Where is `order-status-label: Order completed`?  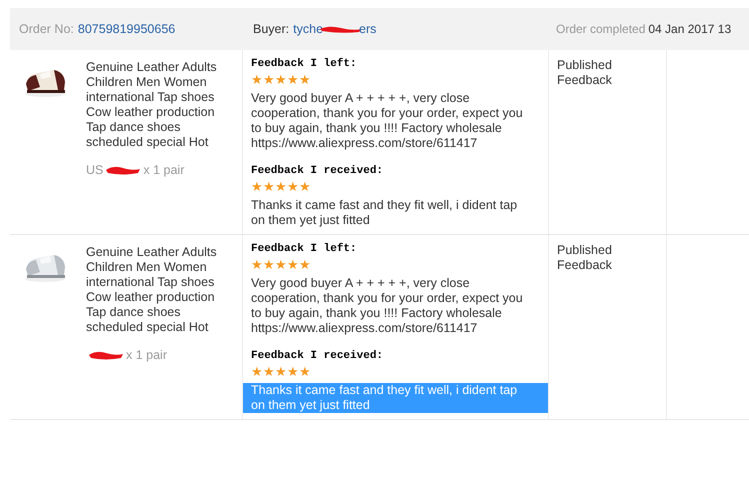 order-status-label: Order completed is located at coordinates (601, 29).